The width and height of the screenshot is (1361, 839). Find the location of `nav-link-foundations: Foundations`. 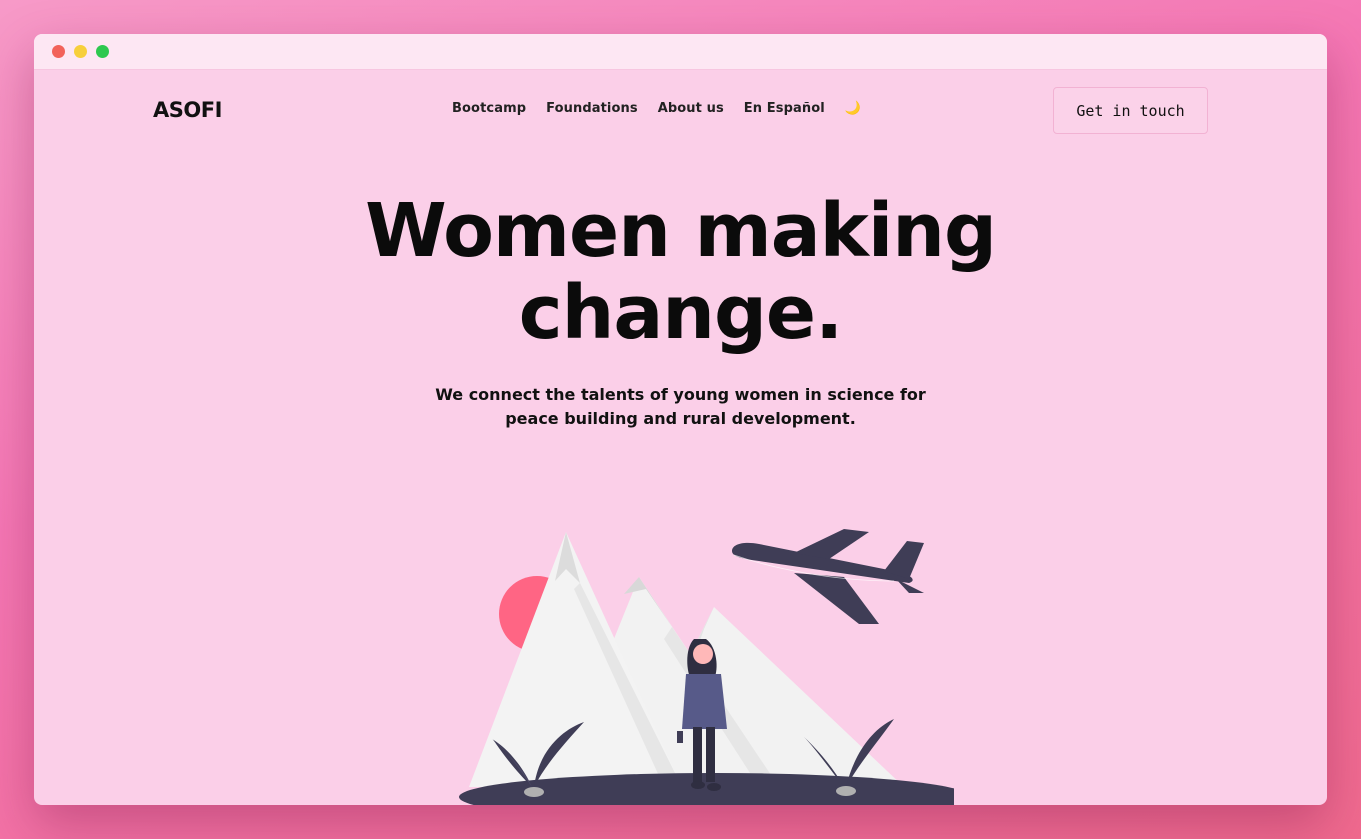

nav-link-foundations: Foundations is located at coordinates (592, 108).